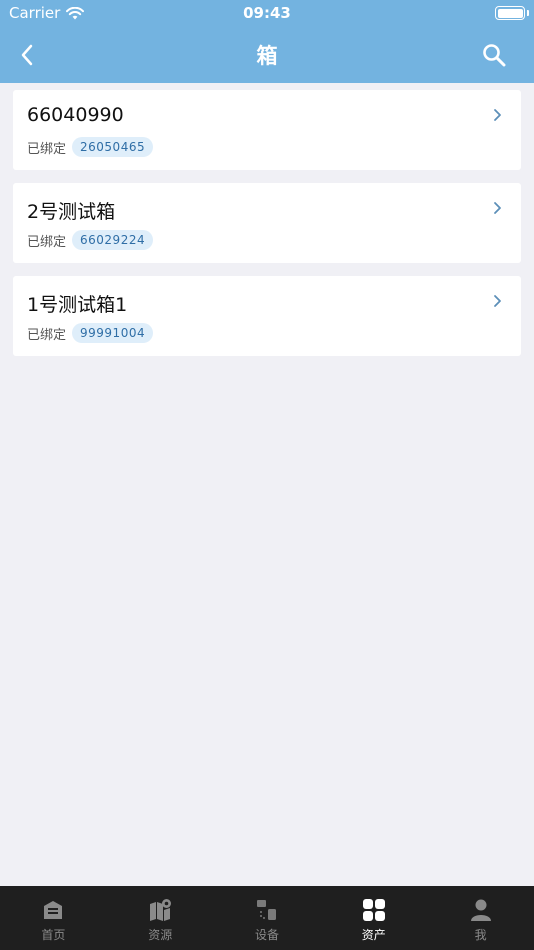  What do you see at coordinates (373, 935) in the screenshot?
I see `tab-label: 资产` at bounding box center [373, 935].